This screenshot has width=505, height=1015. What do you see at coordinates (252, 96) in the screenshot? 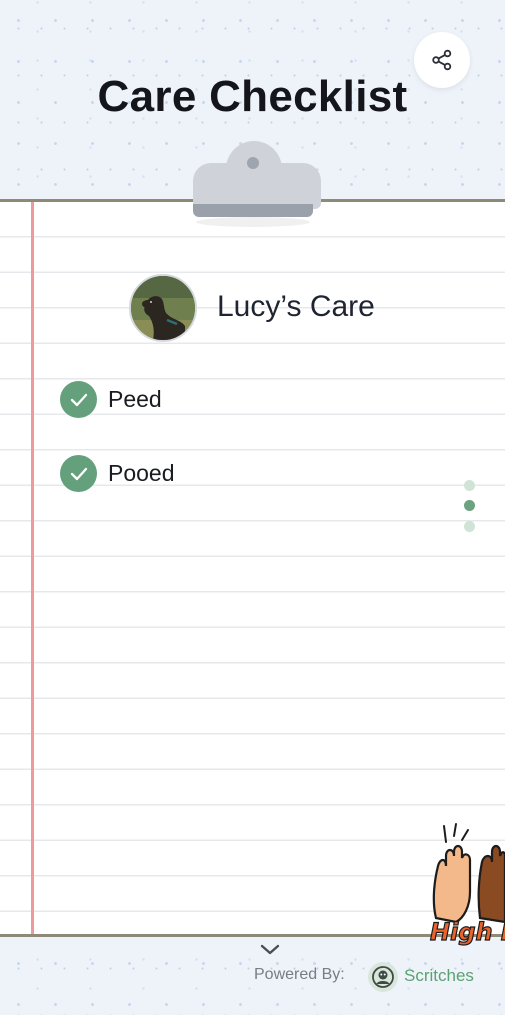
I see `page-title: Care Checklist` at bounding box center [252, 96].